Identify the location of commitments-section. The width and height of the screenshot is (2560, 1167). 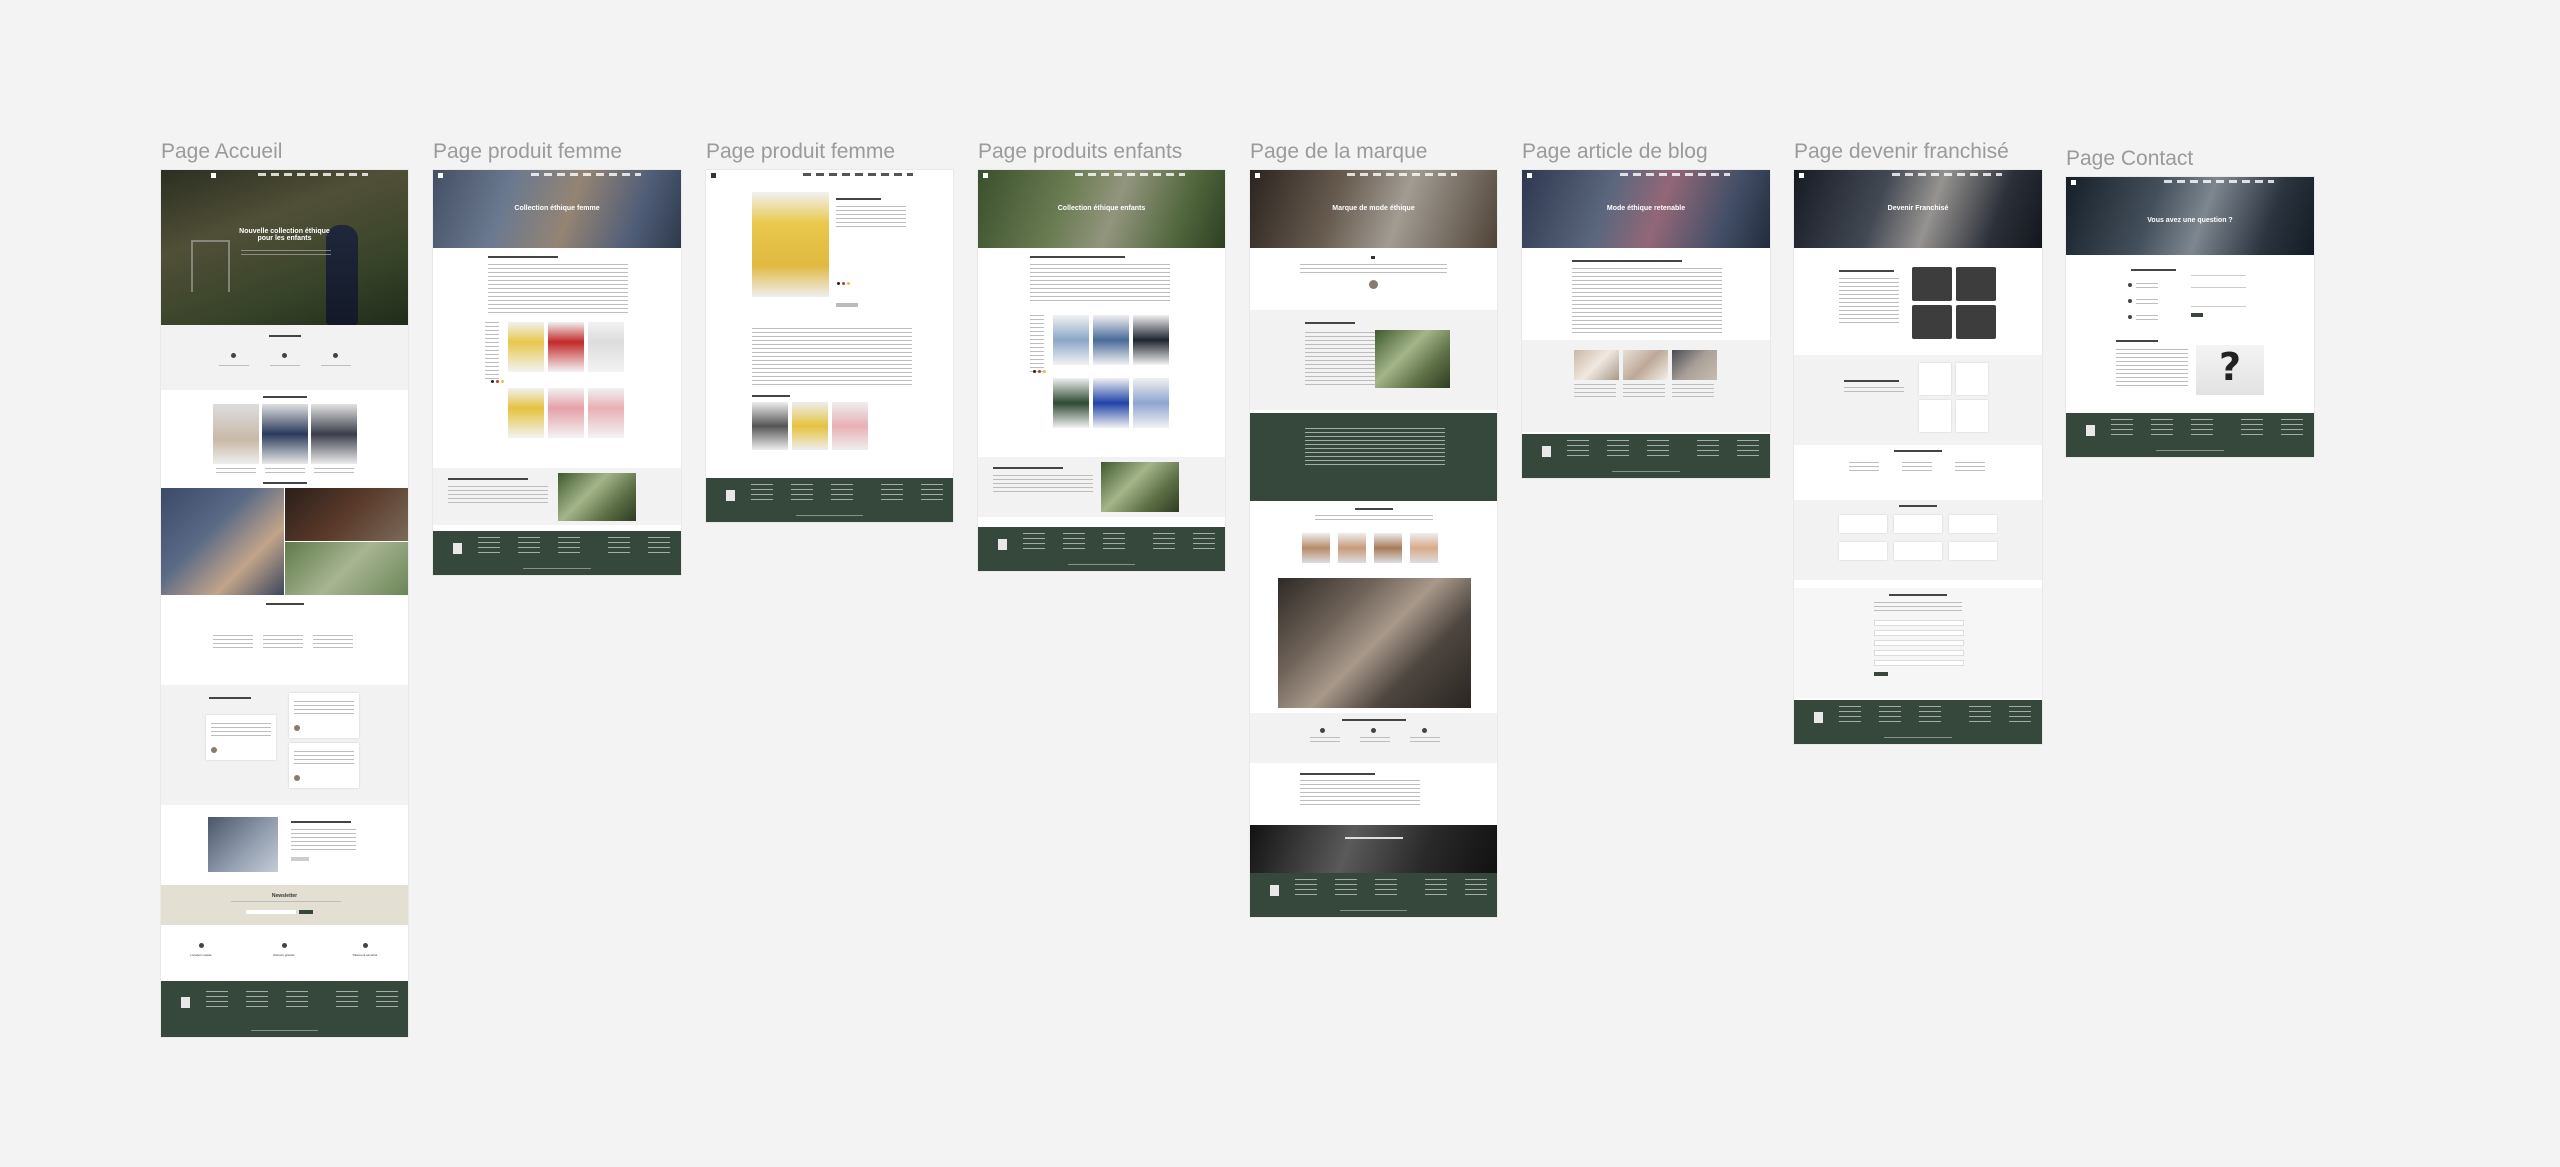
(1373, 738).